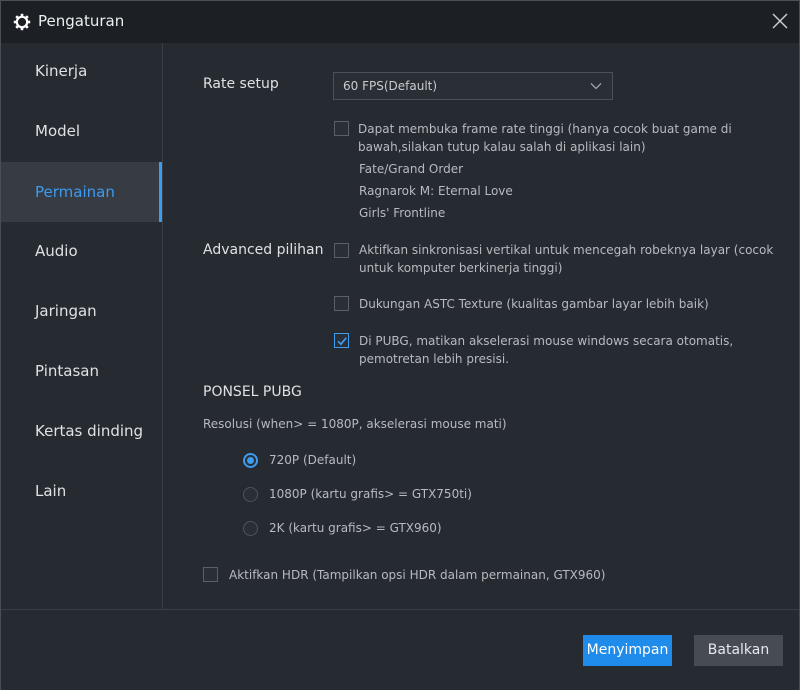 This screenshot has width=800, height=690. What do you see at coordinates (56, 251) in the screenshot?
I see `sidebar-item-label: Audio` at bounding box center [56, 251].